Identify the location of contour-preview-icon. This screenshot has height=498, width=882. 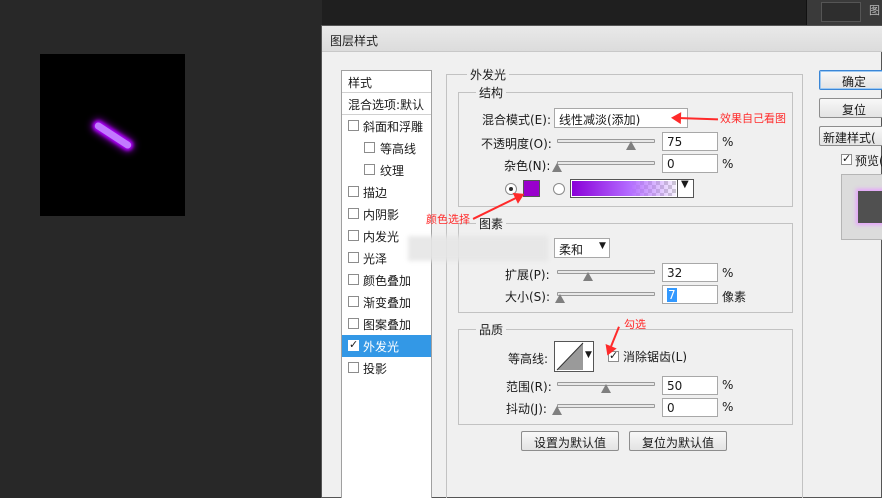
(570, 356).